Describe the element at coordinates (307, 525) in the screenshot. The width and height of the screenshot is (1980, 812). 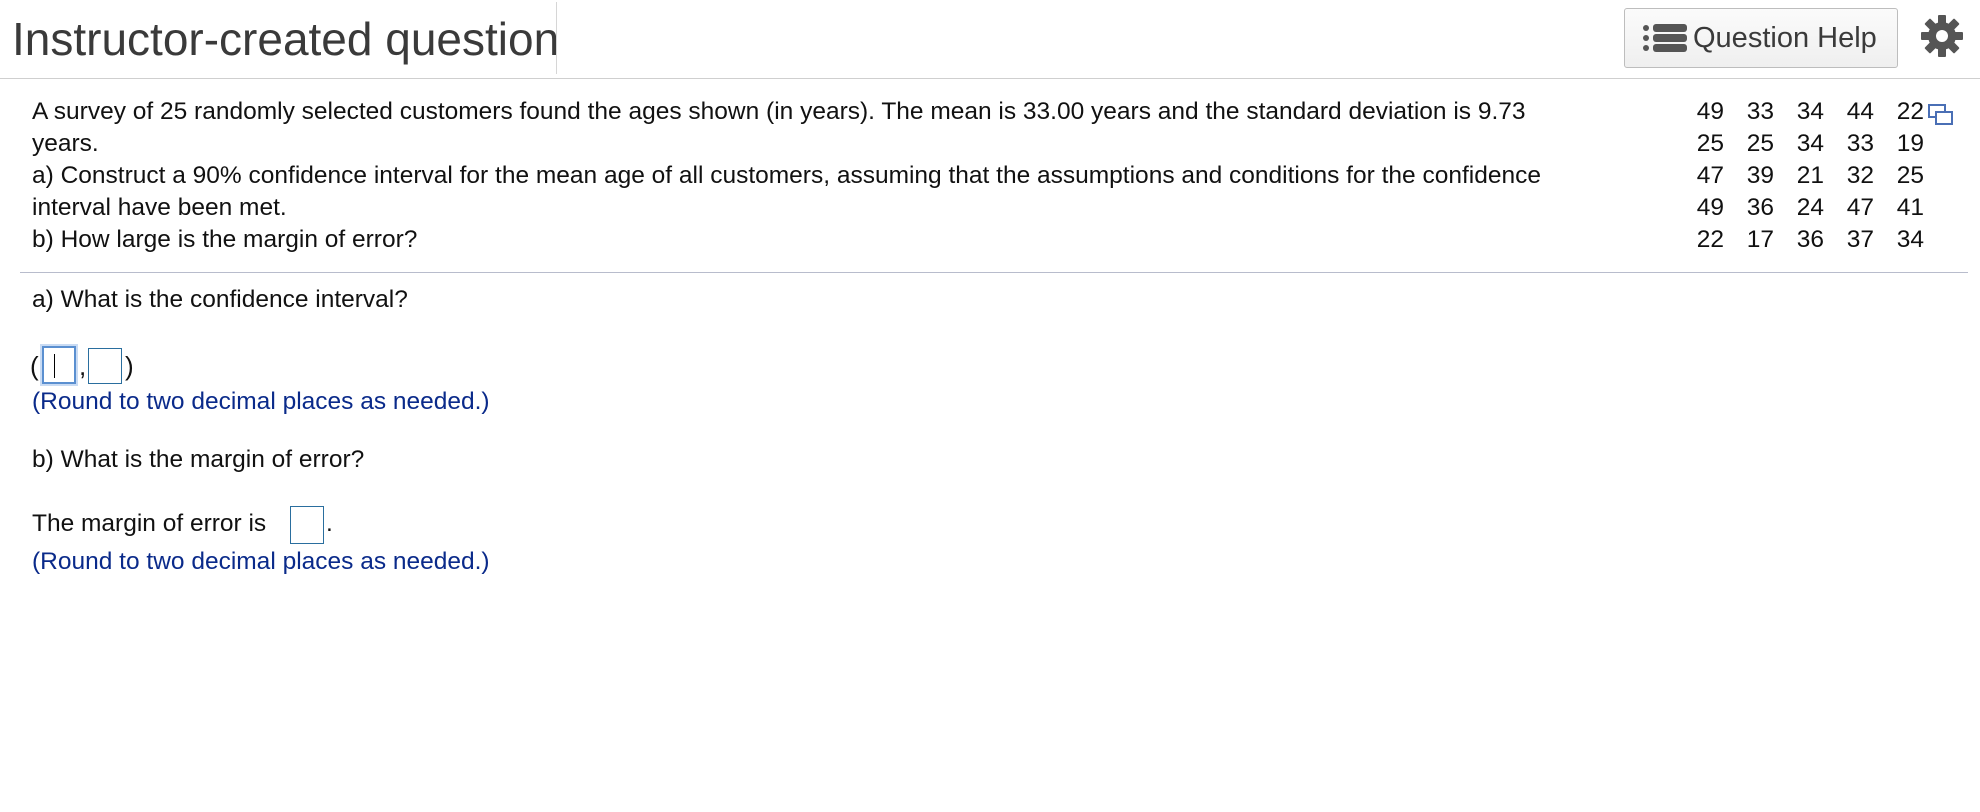
I see `margin-of-error-input` at that location.